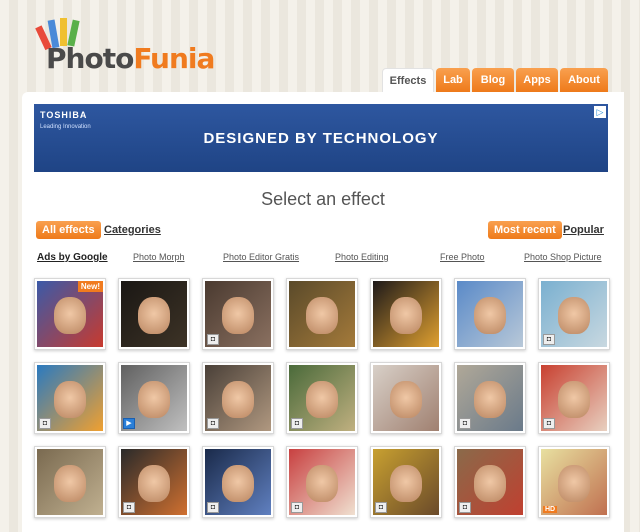 This screenshot has height=532, width=640. I want to click on main-nav: Effects Lab Blog Apps About, so click(496, 80).